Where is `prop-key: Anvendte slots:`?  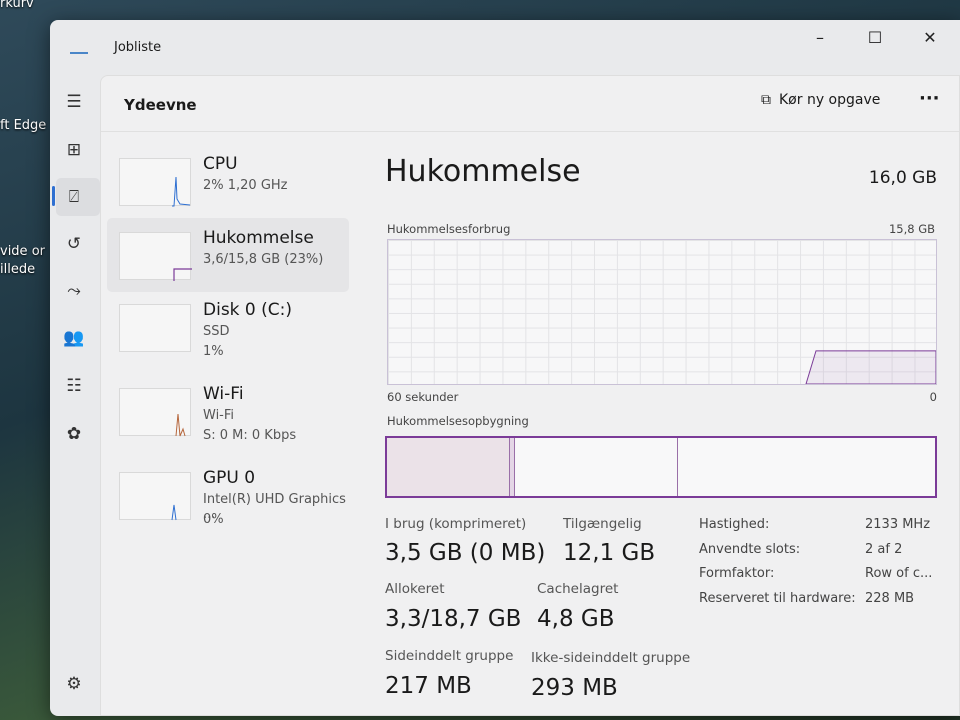 prop-key: Anvendte slots: is located at coordinates (750, 549).